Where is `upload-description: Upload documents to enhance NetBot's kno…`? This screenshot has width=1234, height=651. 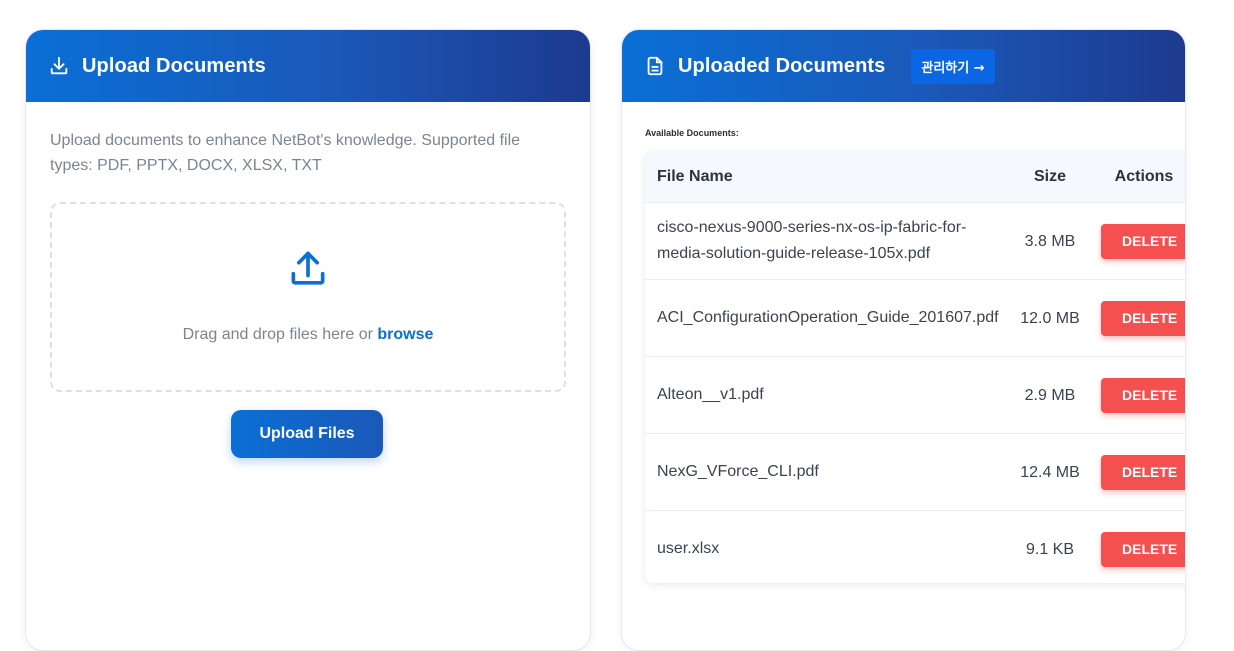 upload-description: Upload documents to enhance NetBot's kno… is located at coordinates (285, 153).